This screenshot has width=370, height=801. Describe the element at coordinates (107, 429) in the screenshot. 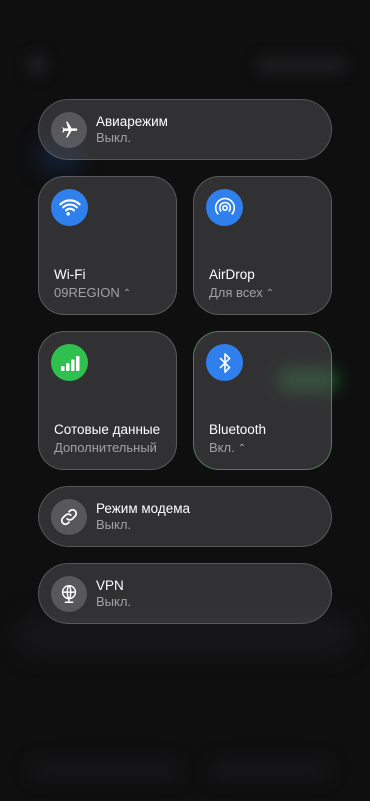

I see `cellular-data-label: Сотовые данные` at that location.